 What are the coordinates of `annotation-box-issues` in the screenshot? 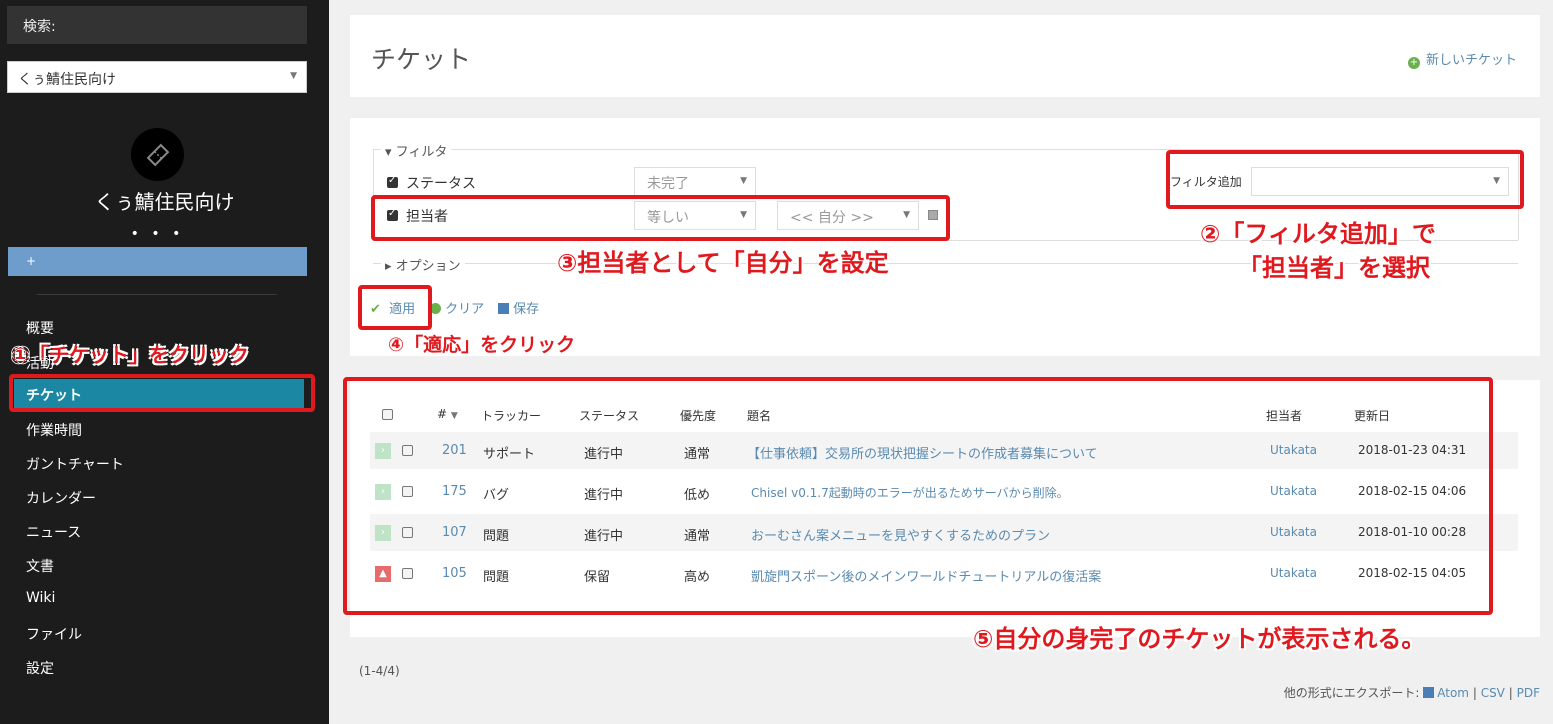 It's located at (162, 393).